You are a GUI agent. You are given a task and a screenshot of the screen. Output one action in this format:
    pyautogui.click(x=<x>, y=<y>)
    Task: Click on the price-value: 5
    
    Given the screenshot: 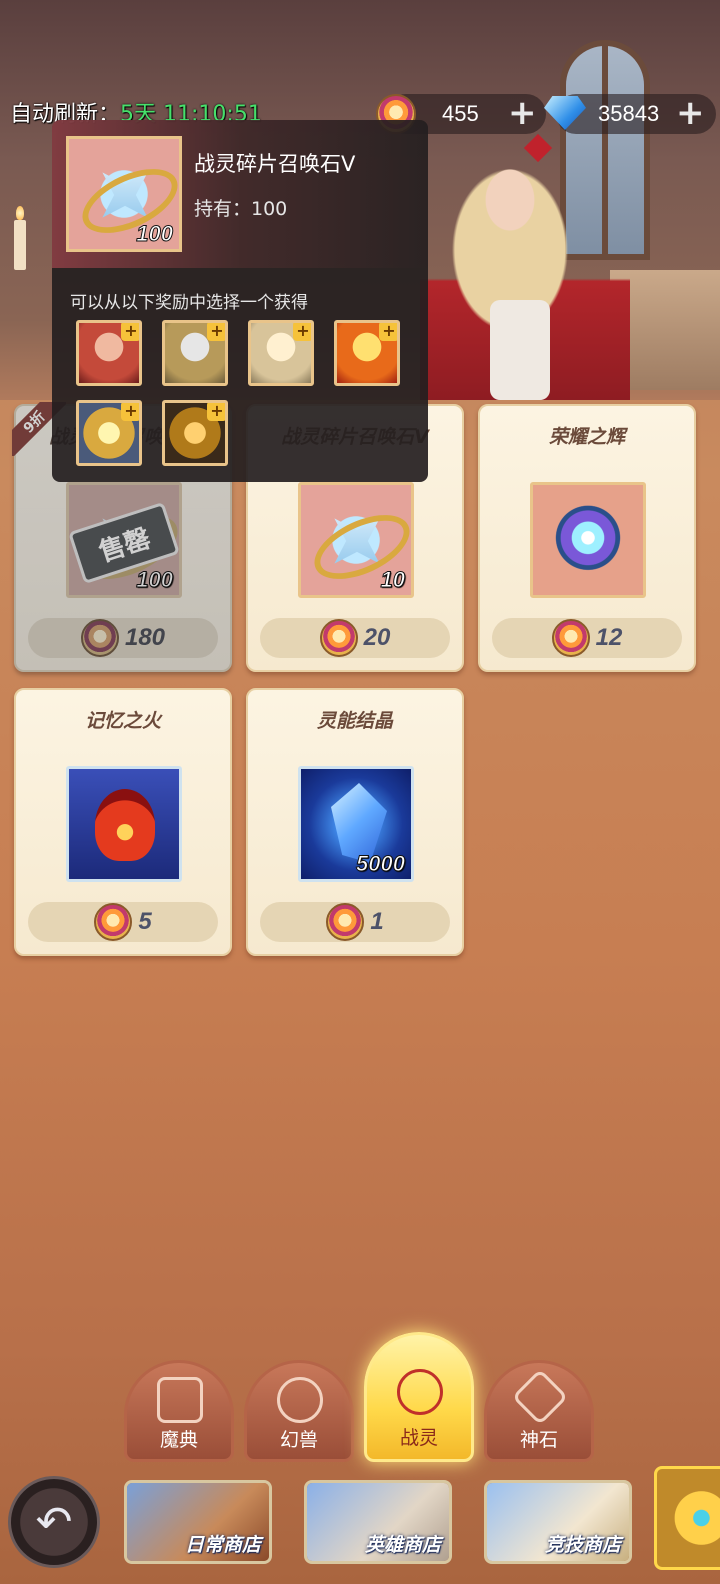 What is the action you would take?
    pyautogui.click(x=145, y=921)
    